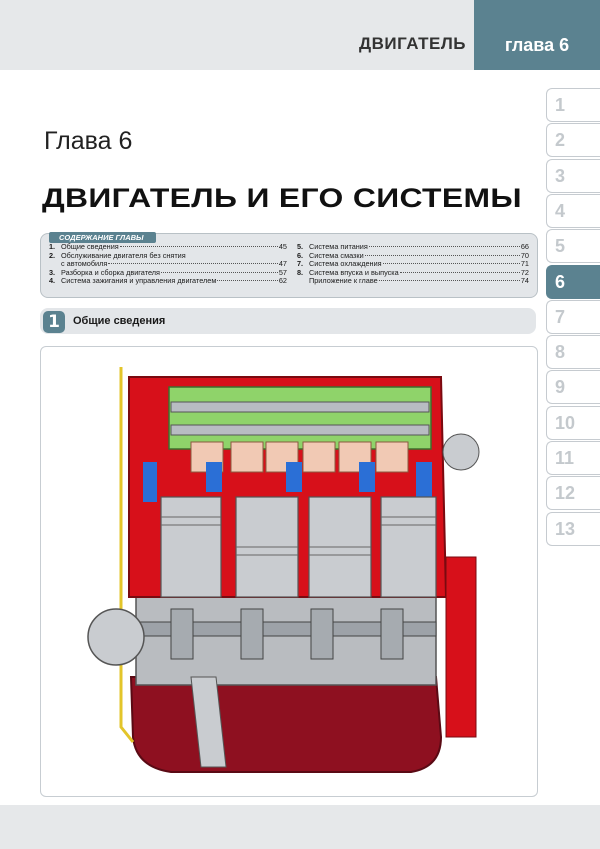  Describe the element at coordinates (300, 272) in the screenshot. I see `toc-entry-number: 8.` at that location.